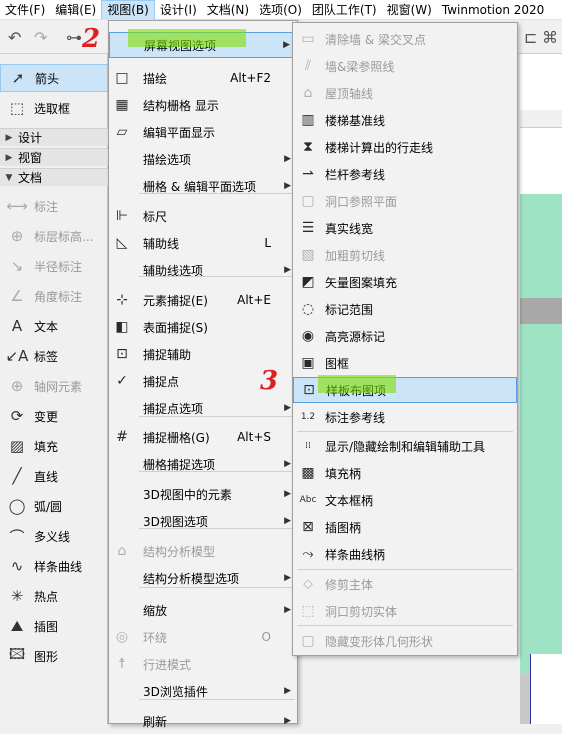 Image resolution: width=562 pixels, height=734 pixels. Describe the element at coordinates (405, 417) in the screenshot. I see `screen-option-item: 1.2 标注参考线` at that location.